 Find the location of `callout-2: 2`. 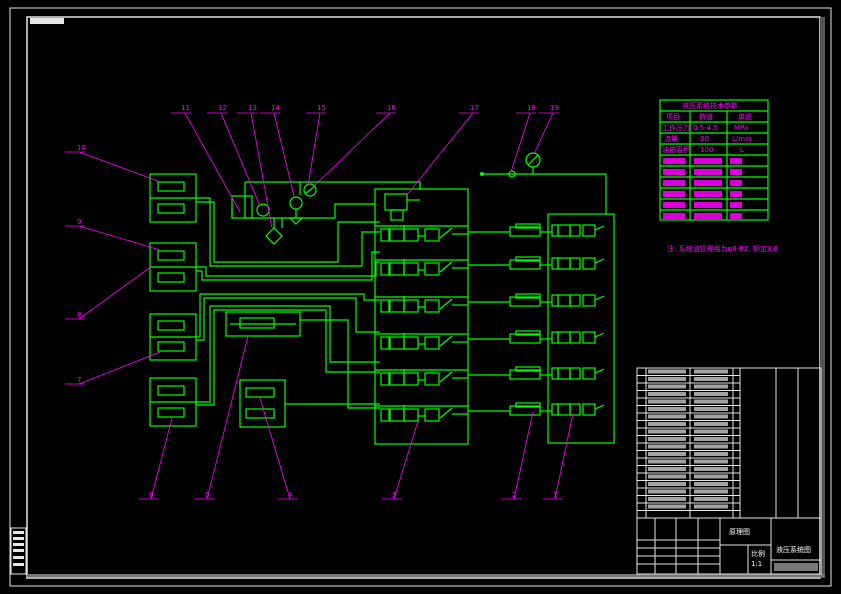

callout-2: 2 is located at coordinates (518, 455).